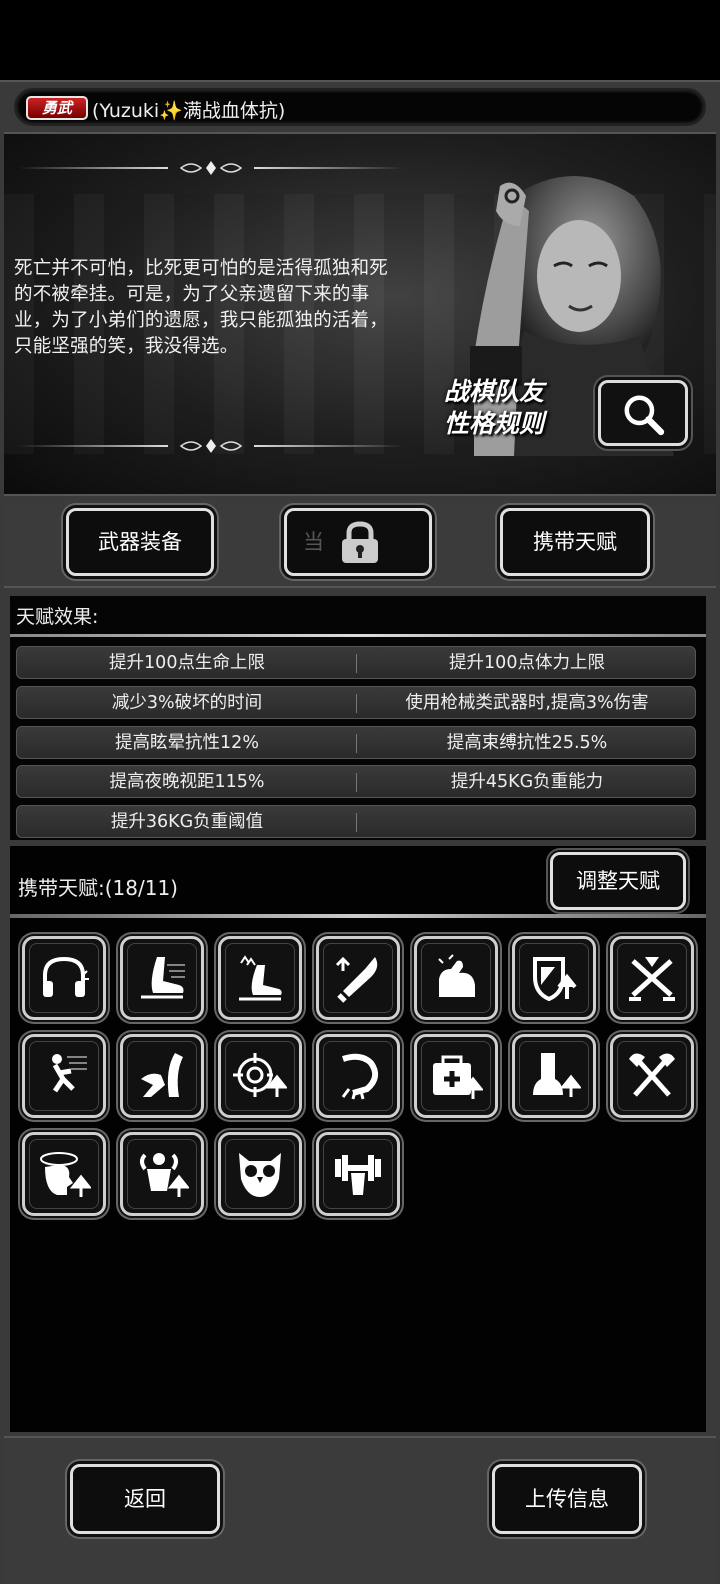 Image resolution: width=720 pixels, height=1584 pixels. What do you see at coordinates (57, 108) in the screenshot?
I see `rank-badge: 勇武` at bounding box center [57, 108].